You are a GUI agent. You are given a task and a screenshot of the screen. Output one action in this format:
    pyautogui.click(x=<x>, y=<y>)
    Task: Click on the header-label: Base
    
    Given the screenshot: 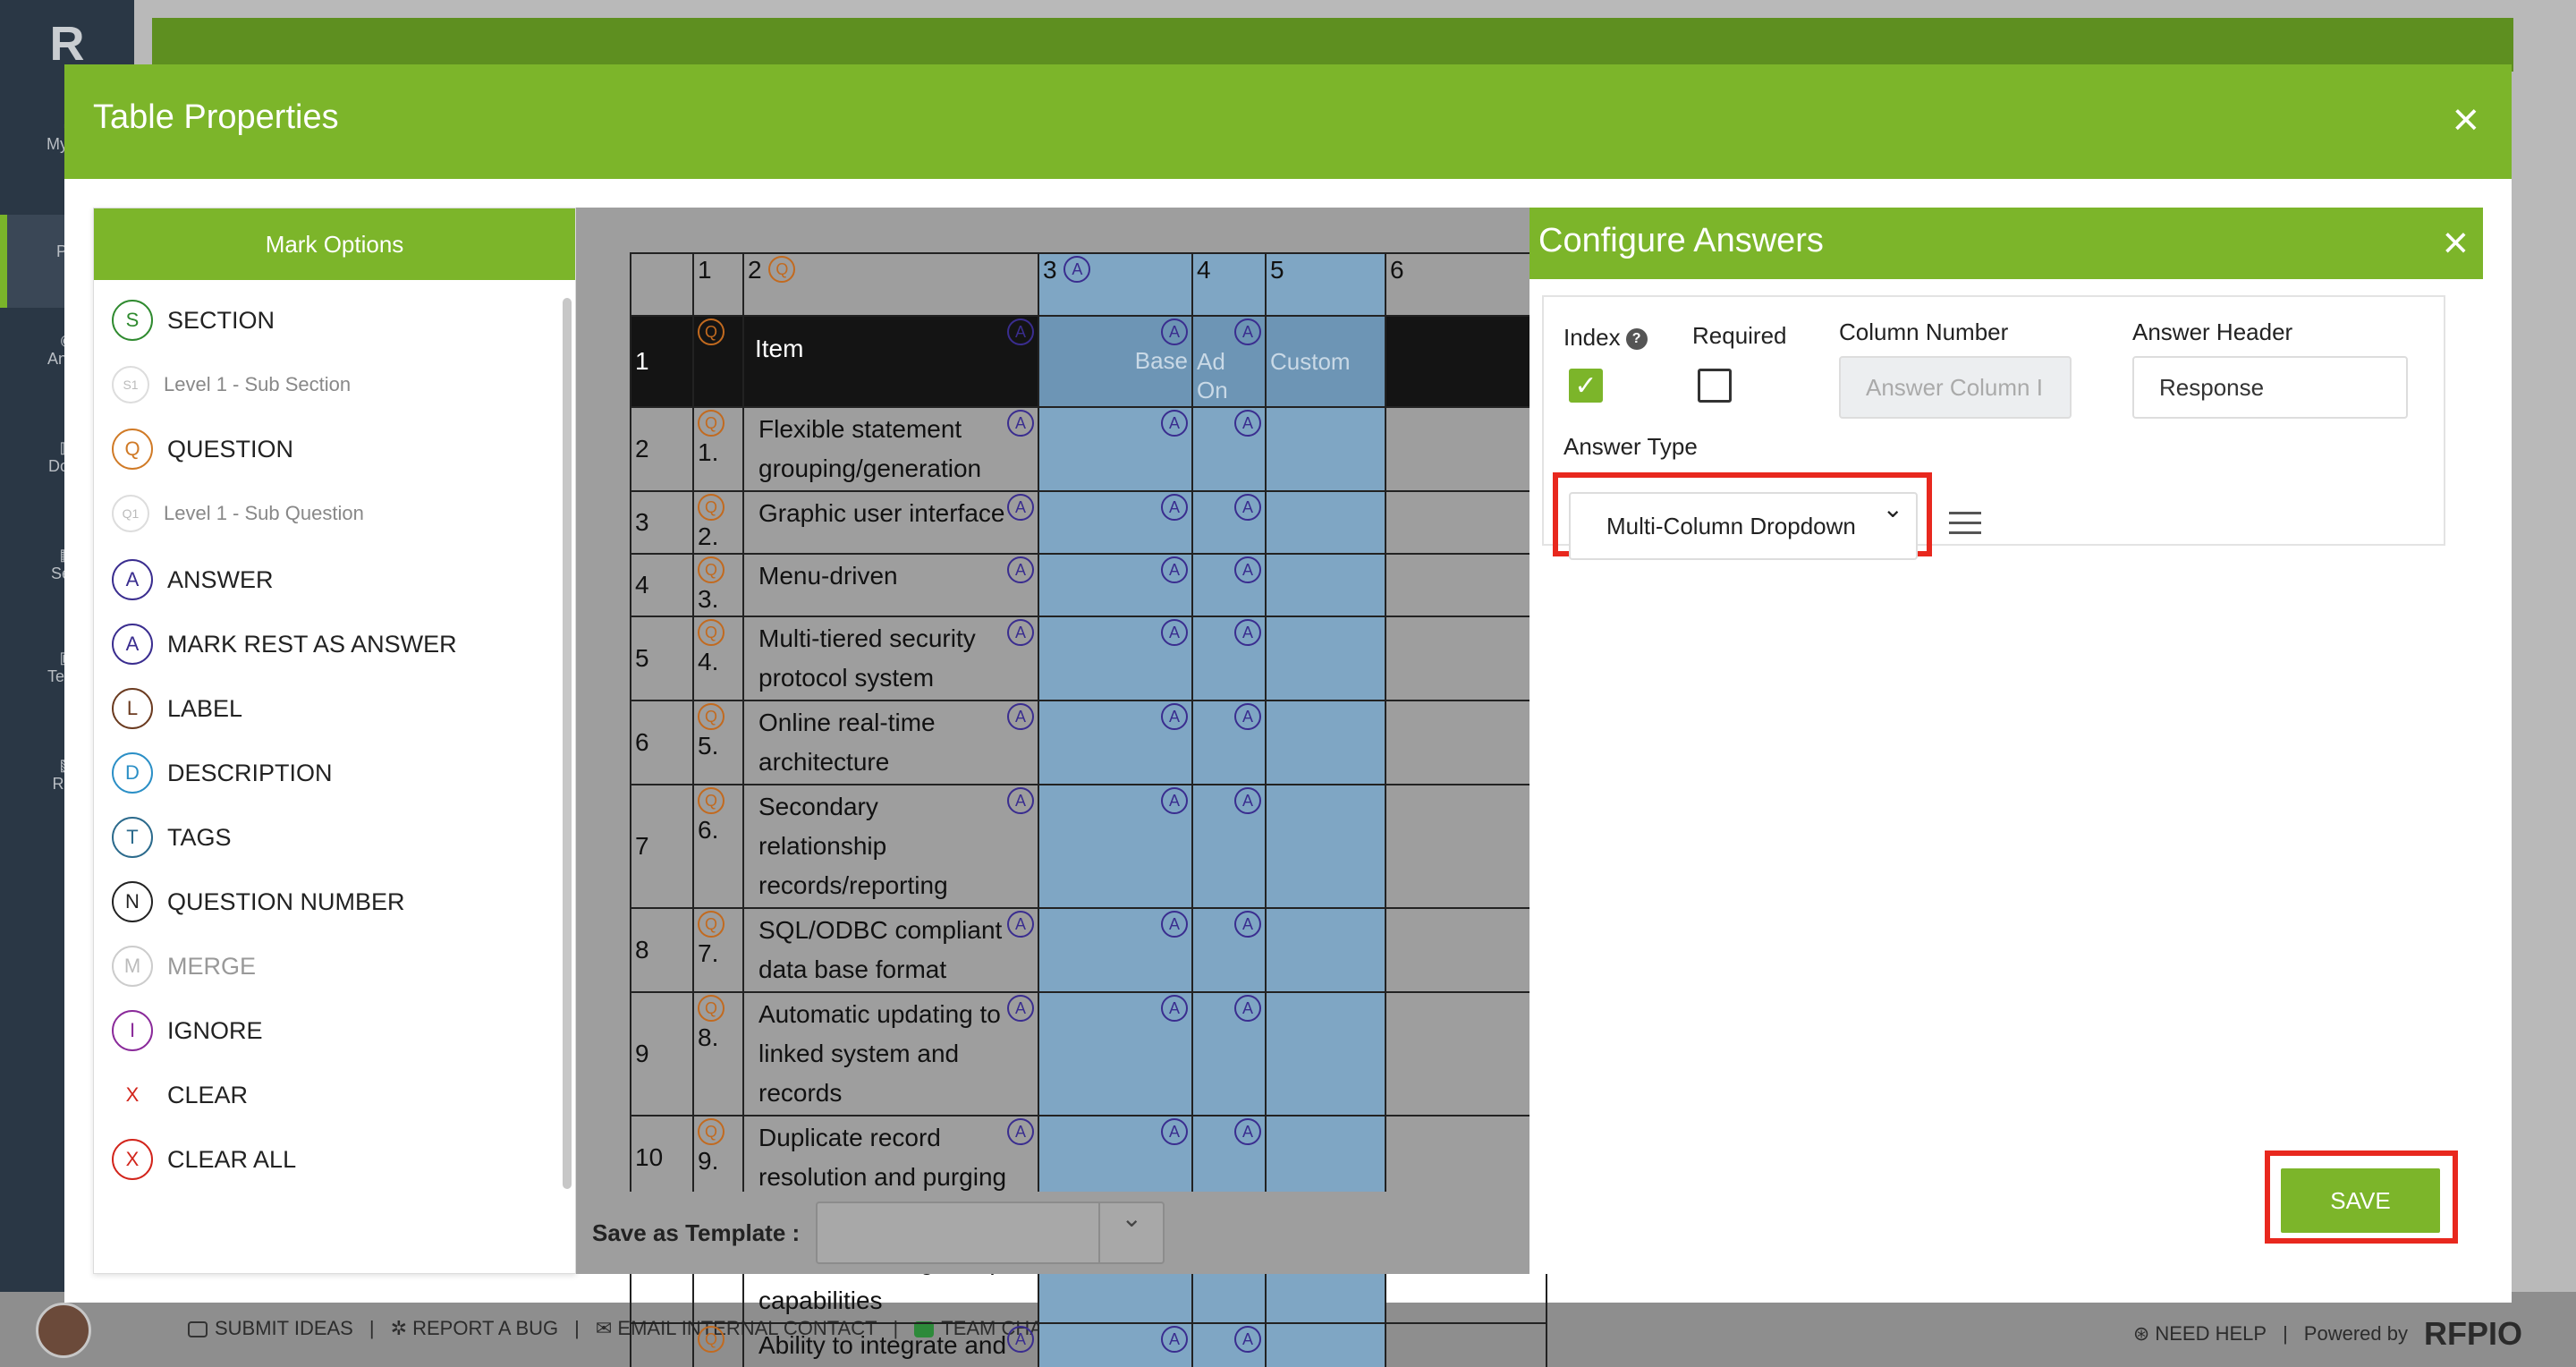 What is the action you would take?
    pyautogui.click(x=1161, y=360)
    